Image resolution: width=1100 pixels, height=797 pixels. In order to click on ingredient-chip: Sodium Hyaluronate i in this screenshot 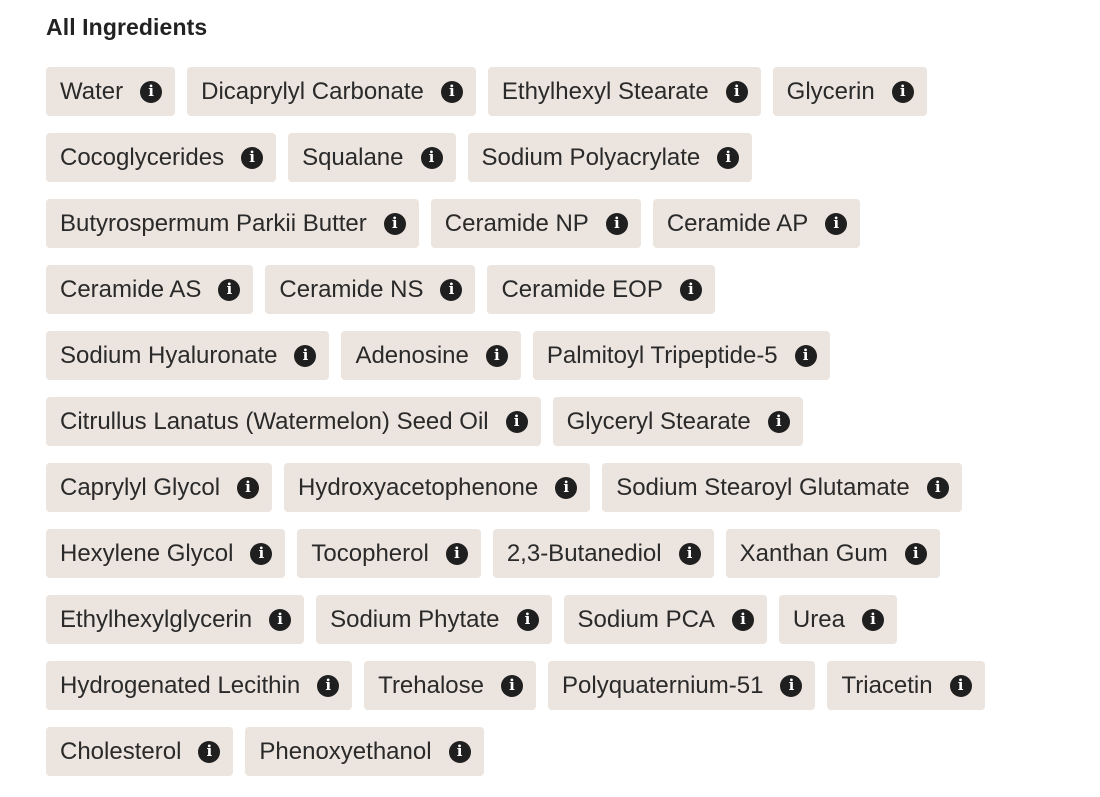, I will do `click(188, 355)`.